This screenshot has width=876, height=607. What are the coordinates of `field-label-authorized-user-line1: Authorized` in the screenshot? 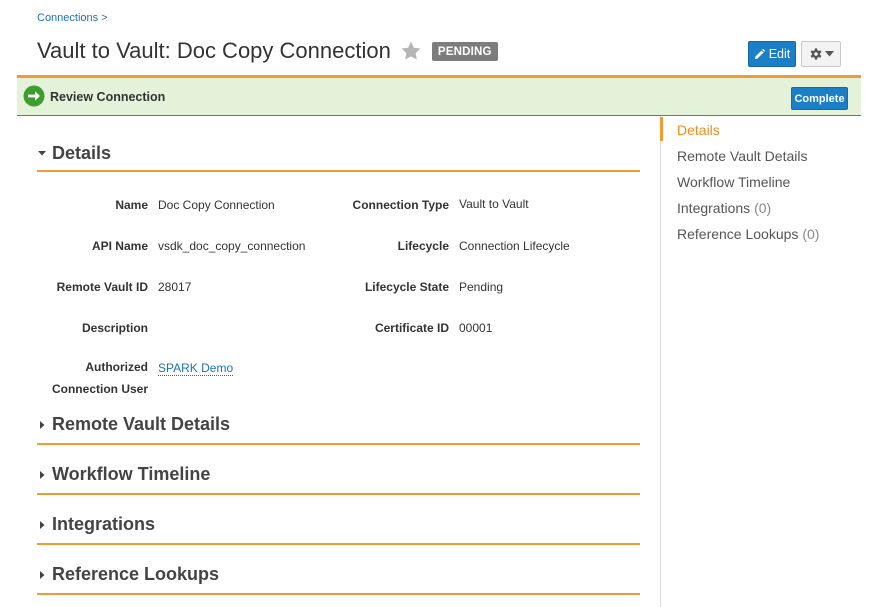 It's located at (116, 367).